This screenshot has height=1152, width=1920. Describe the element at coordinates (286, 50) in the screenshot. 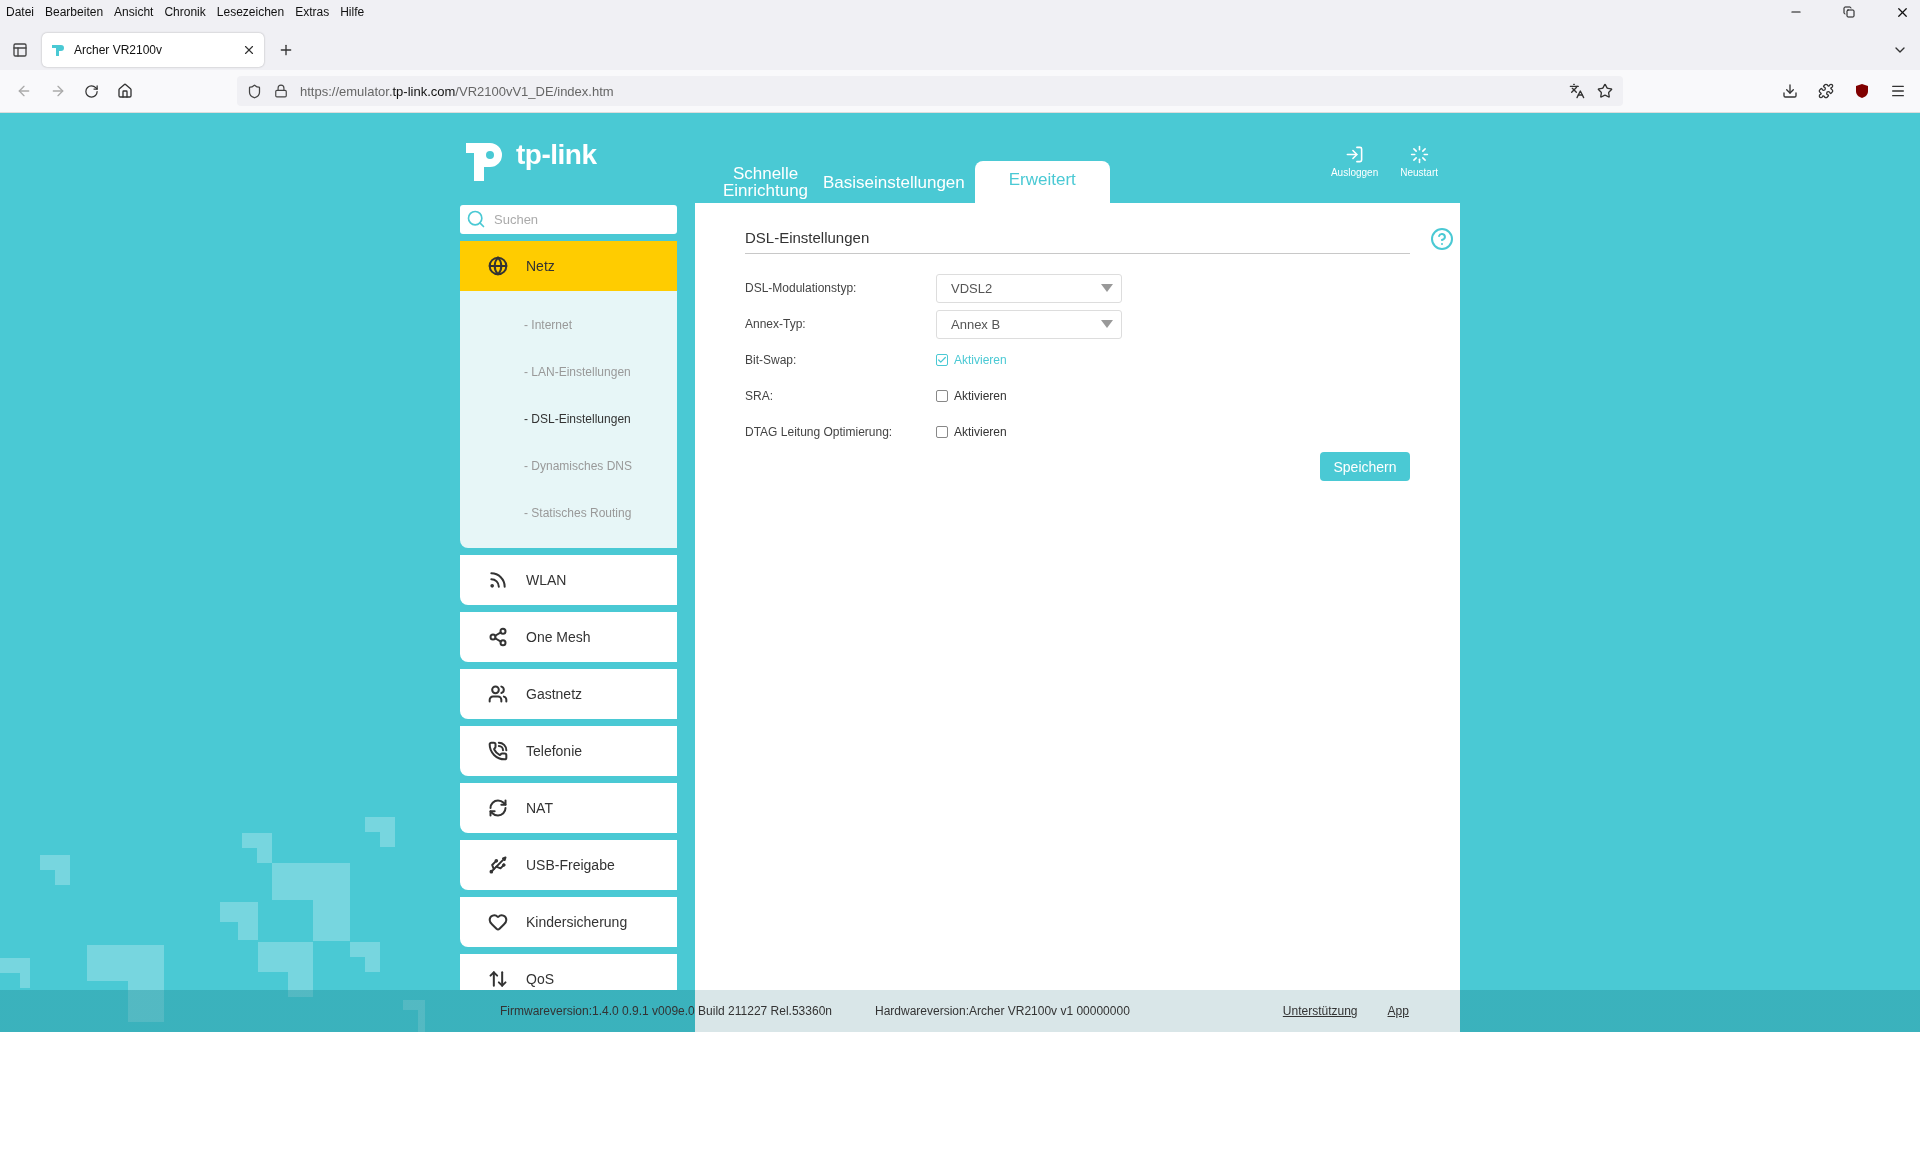

I see `new-tab-icon` at that location.